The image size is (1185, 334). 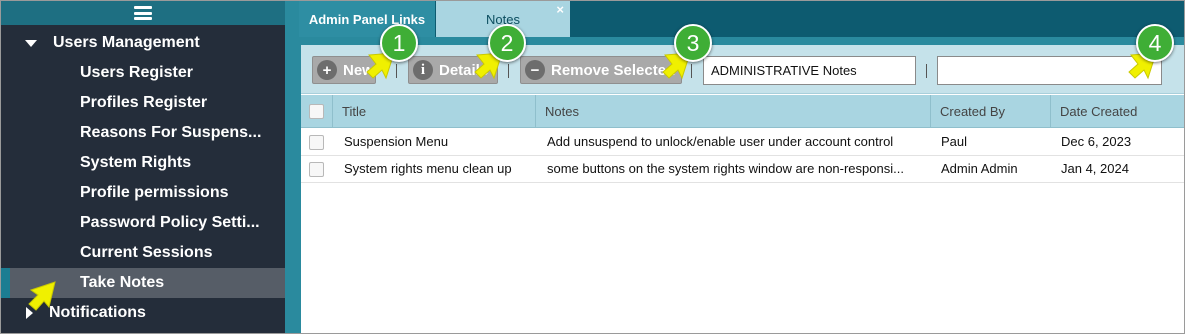 I want to click on column-header-date-created: Date Created, so click(x=1117, y=111).